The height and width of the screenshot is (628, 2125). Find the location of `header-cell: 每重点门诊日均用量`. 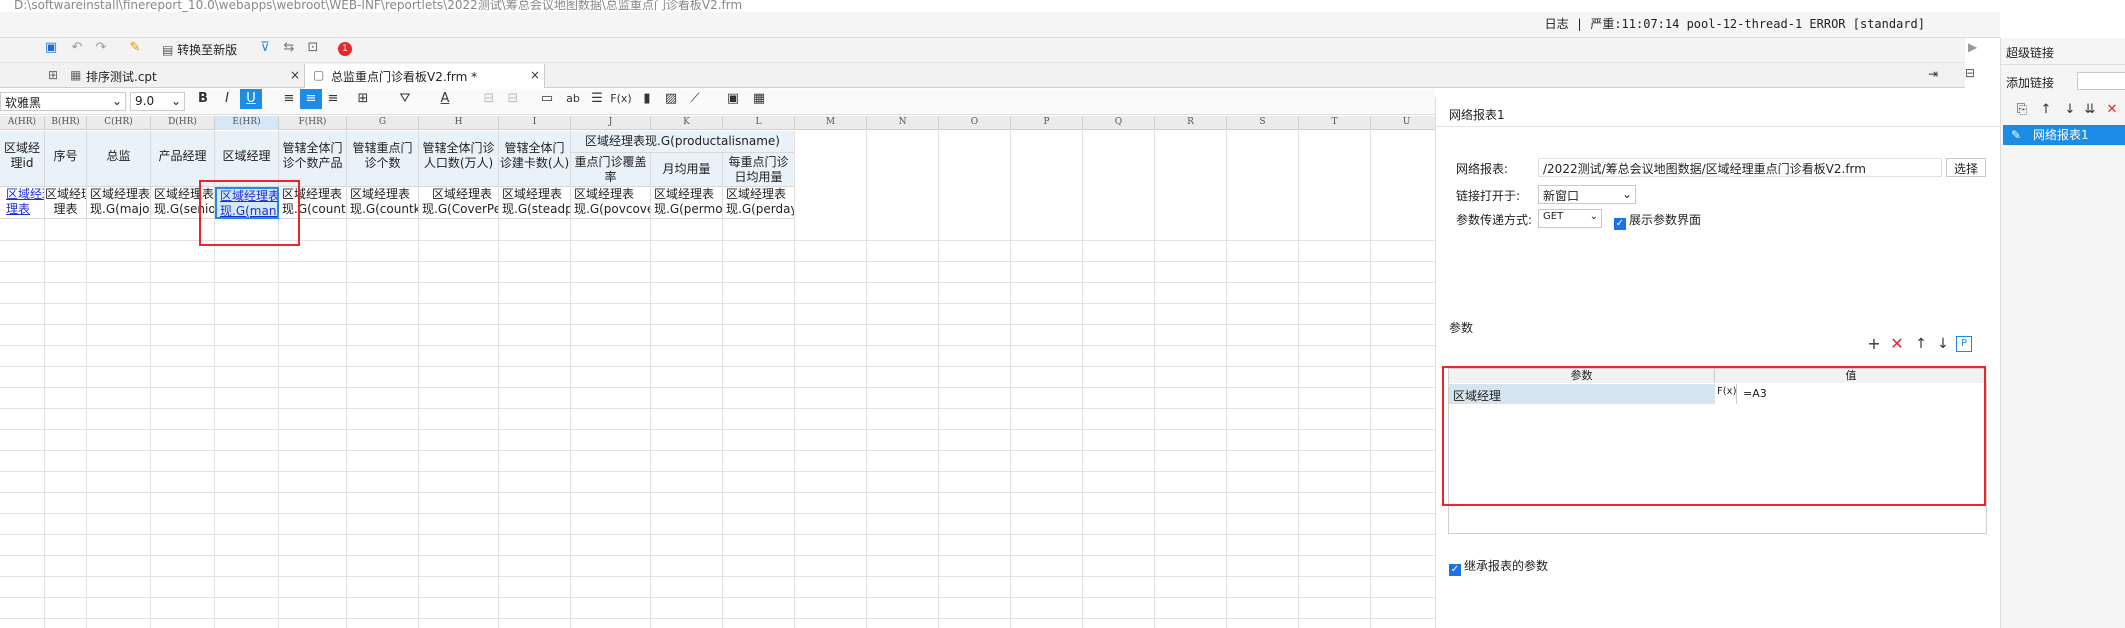

header-cell: 每重点门诊日均用量 is located at coordinates (759, 170).